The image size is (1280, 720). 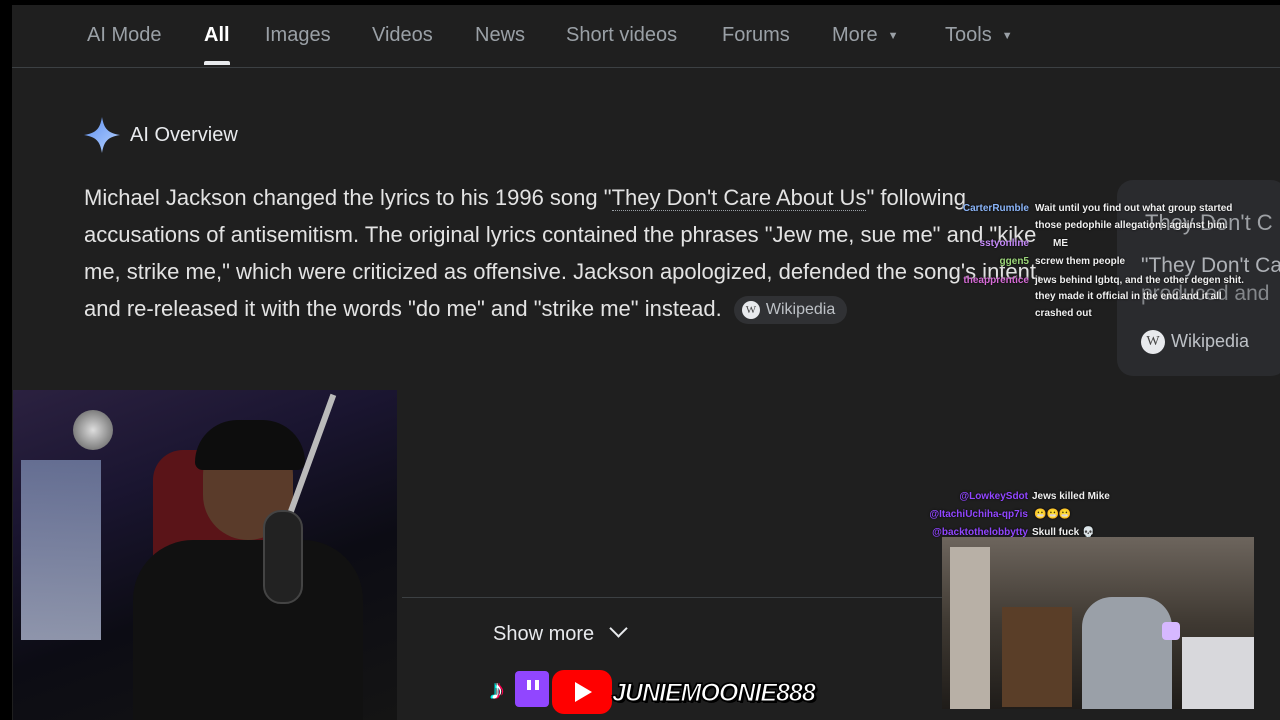 What do you see at coordinates (1218, 673) in the screenshot?
I see `webcam-bed` at bounding box center [1218, 673].